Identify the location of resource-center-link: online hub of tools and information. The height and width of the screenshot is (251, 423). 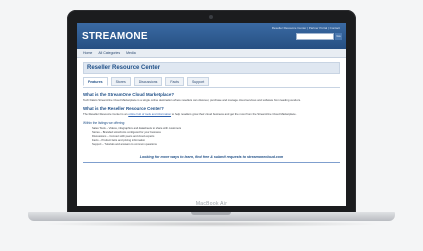
(149, 114).